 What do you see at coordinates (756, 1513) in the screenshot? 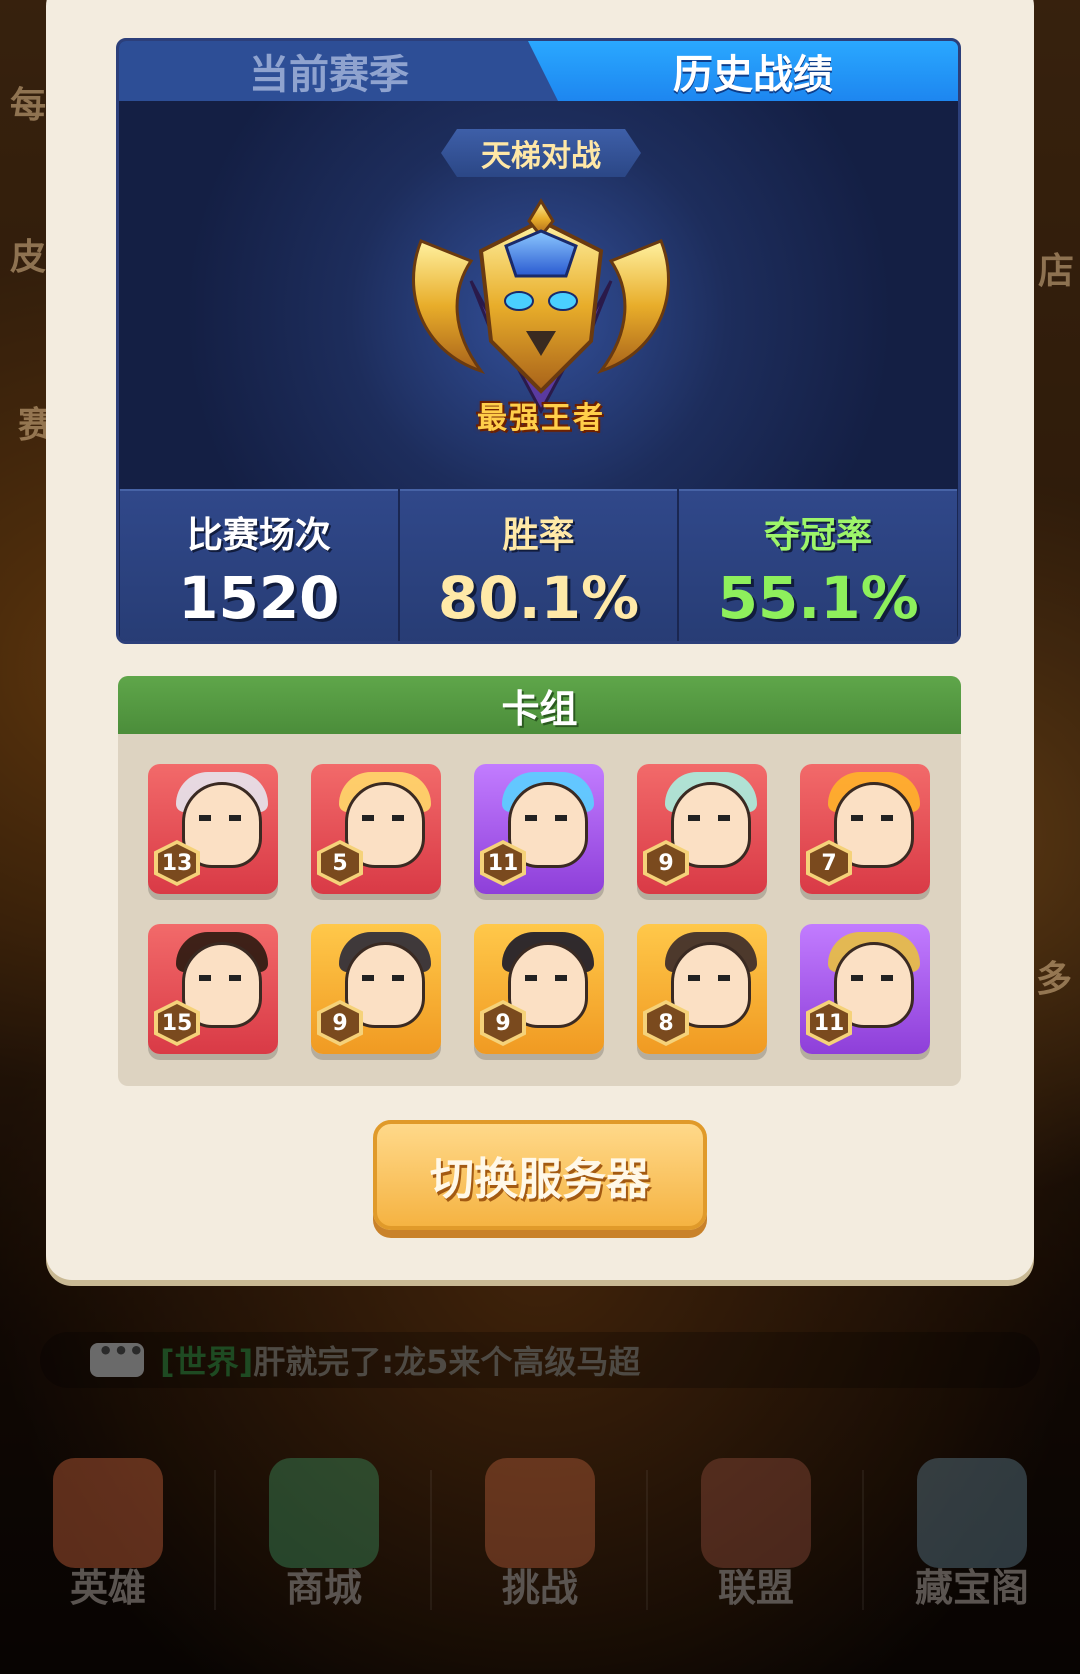
I see `alliance-icon` at bounding box center [756, 1513].